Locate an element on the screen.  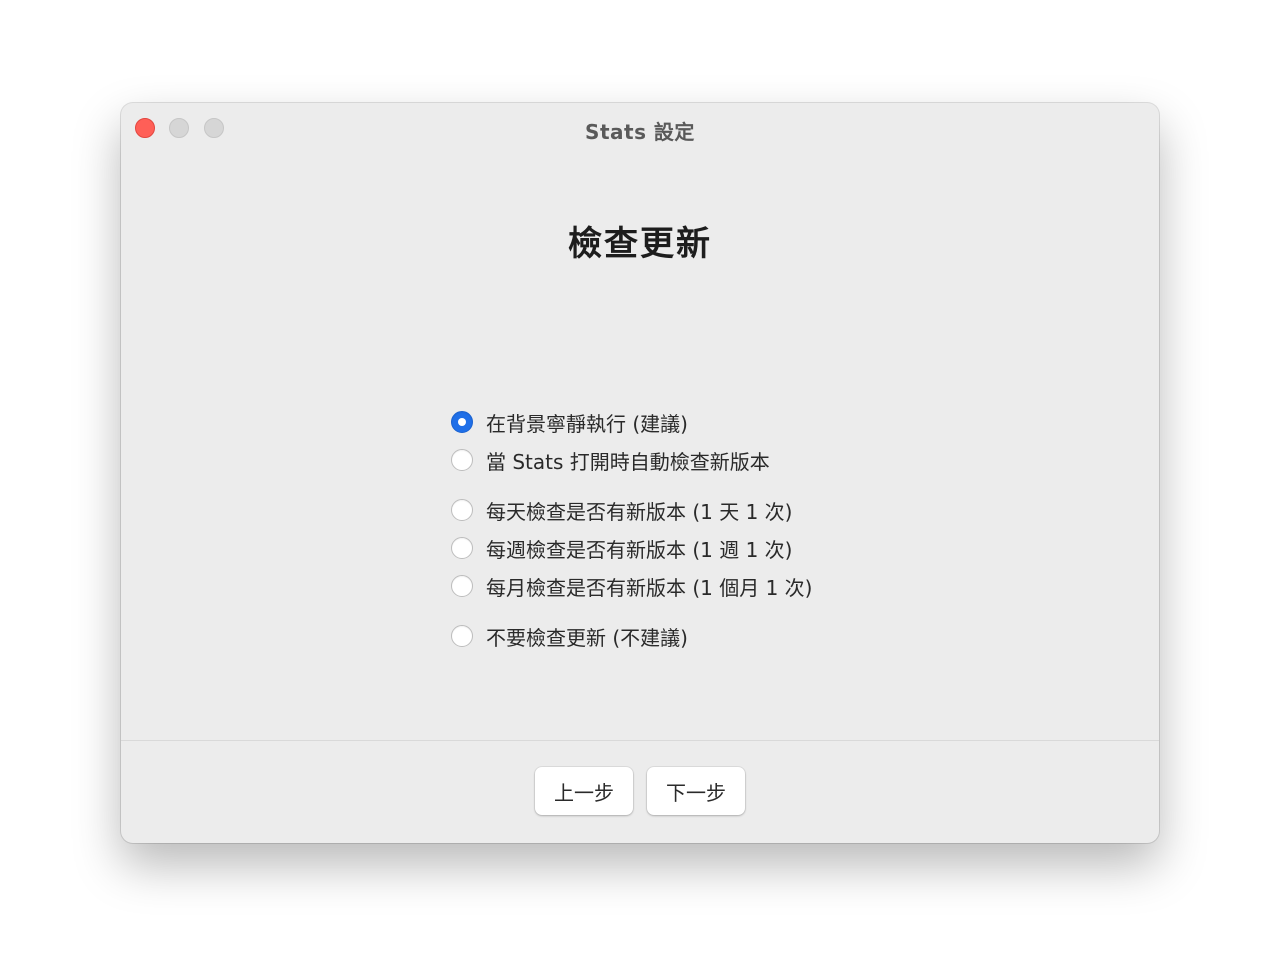
option-check-on-launch: 當 Stats 打開時自動檢查新版本 is located at coordinates (610, 460).